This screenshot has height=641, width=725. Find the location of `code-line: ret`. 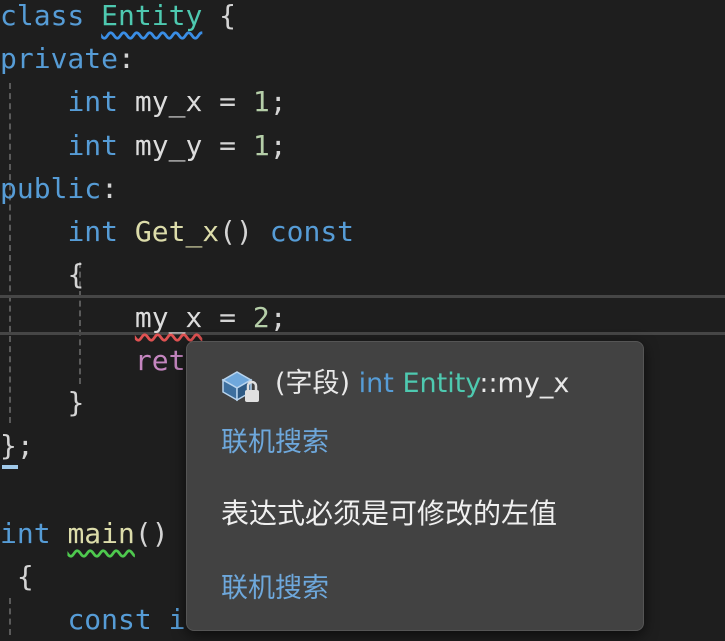

code-line: ret is located at coordinates (93, 360).